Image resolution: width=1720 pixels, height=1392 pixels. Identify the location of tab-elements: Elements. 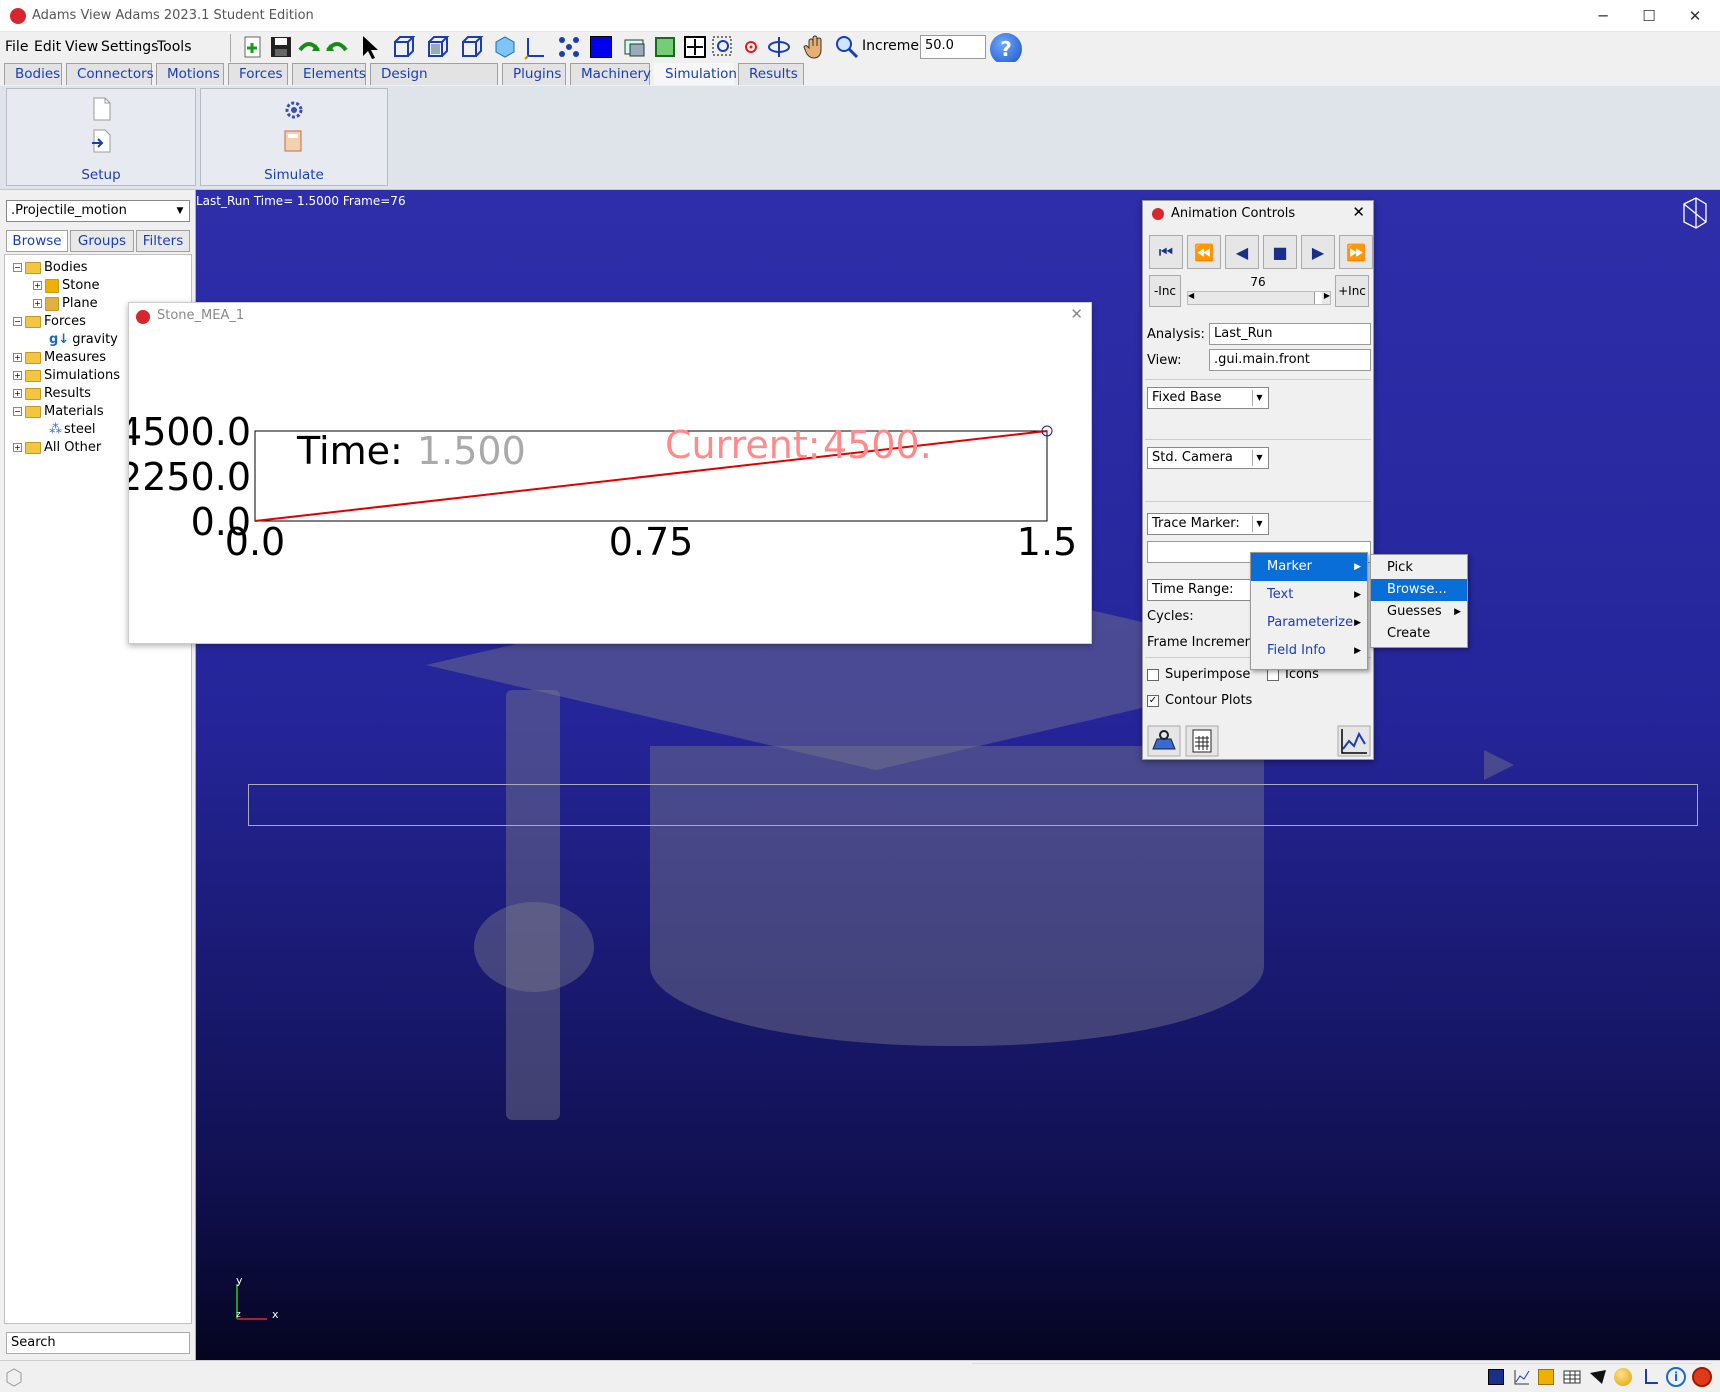
(329, 74).